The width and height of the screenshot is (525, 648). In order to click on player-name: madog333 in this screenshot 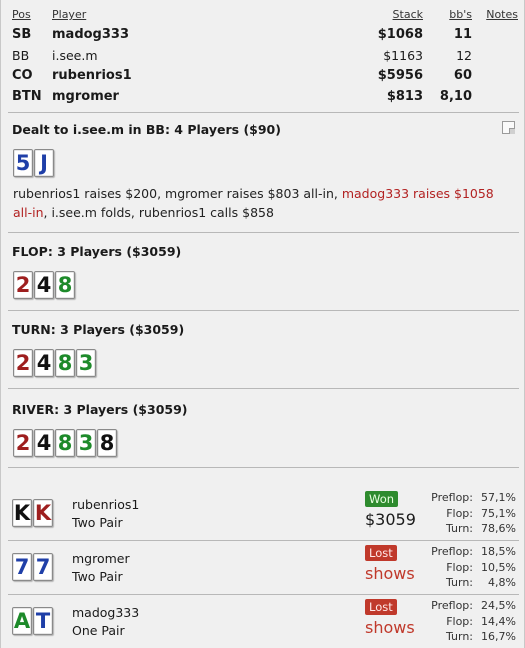, I will do `click(90, 34)`.